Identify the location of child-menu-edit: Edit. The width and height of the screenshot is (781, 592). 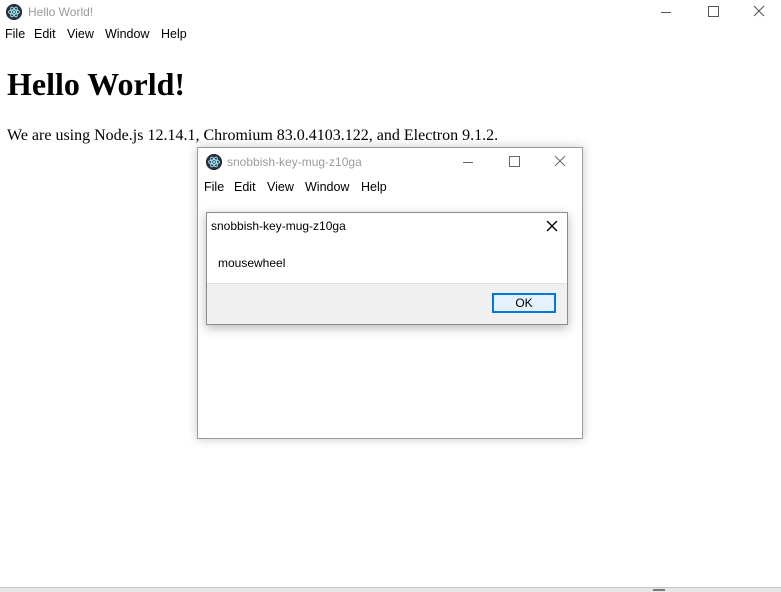
(245, 187).